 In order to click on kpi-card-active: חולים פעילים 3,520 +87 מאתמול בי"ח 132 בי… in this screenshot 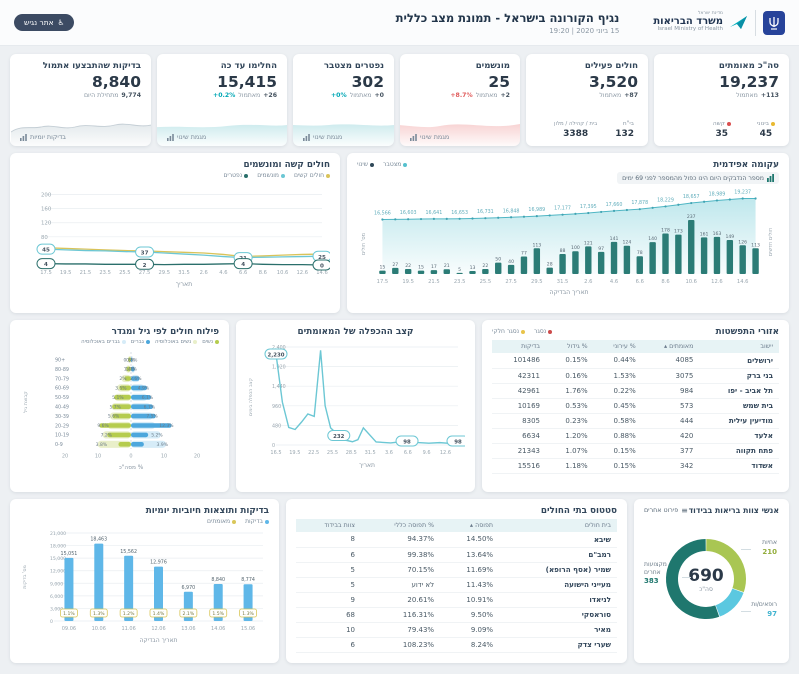, I will do `click(587, 100)`.